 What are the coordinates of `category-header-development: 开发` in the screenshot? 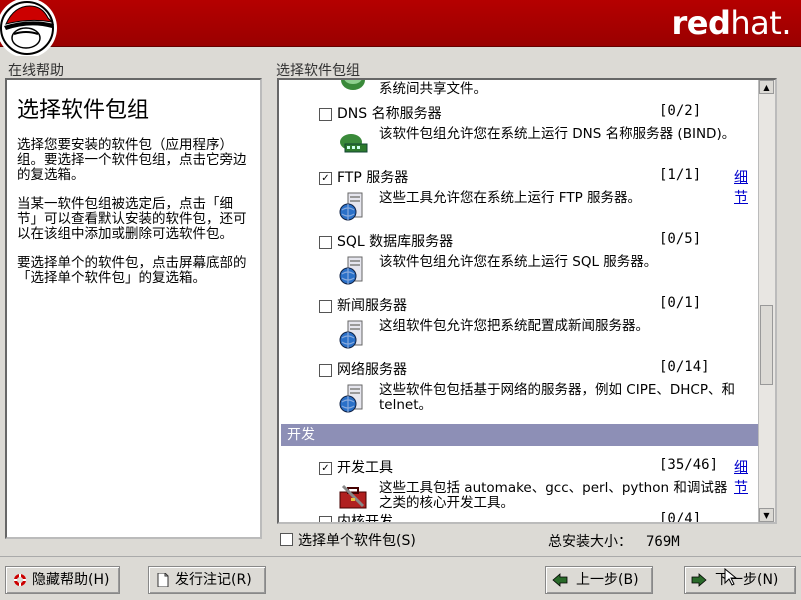 It's located at (520, 435).